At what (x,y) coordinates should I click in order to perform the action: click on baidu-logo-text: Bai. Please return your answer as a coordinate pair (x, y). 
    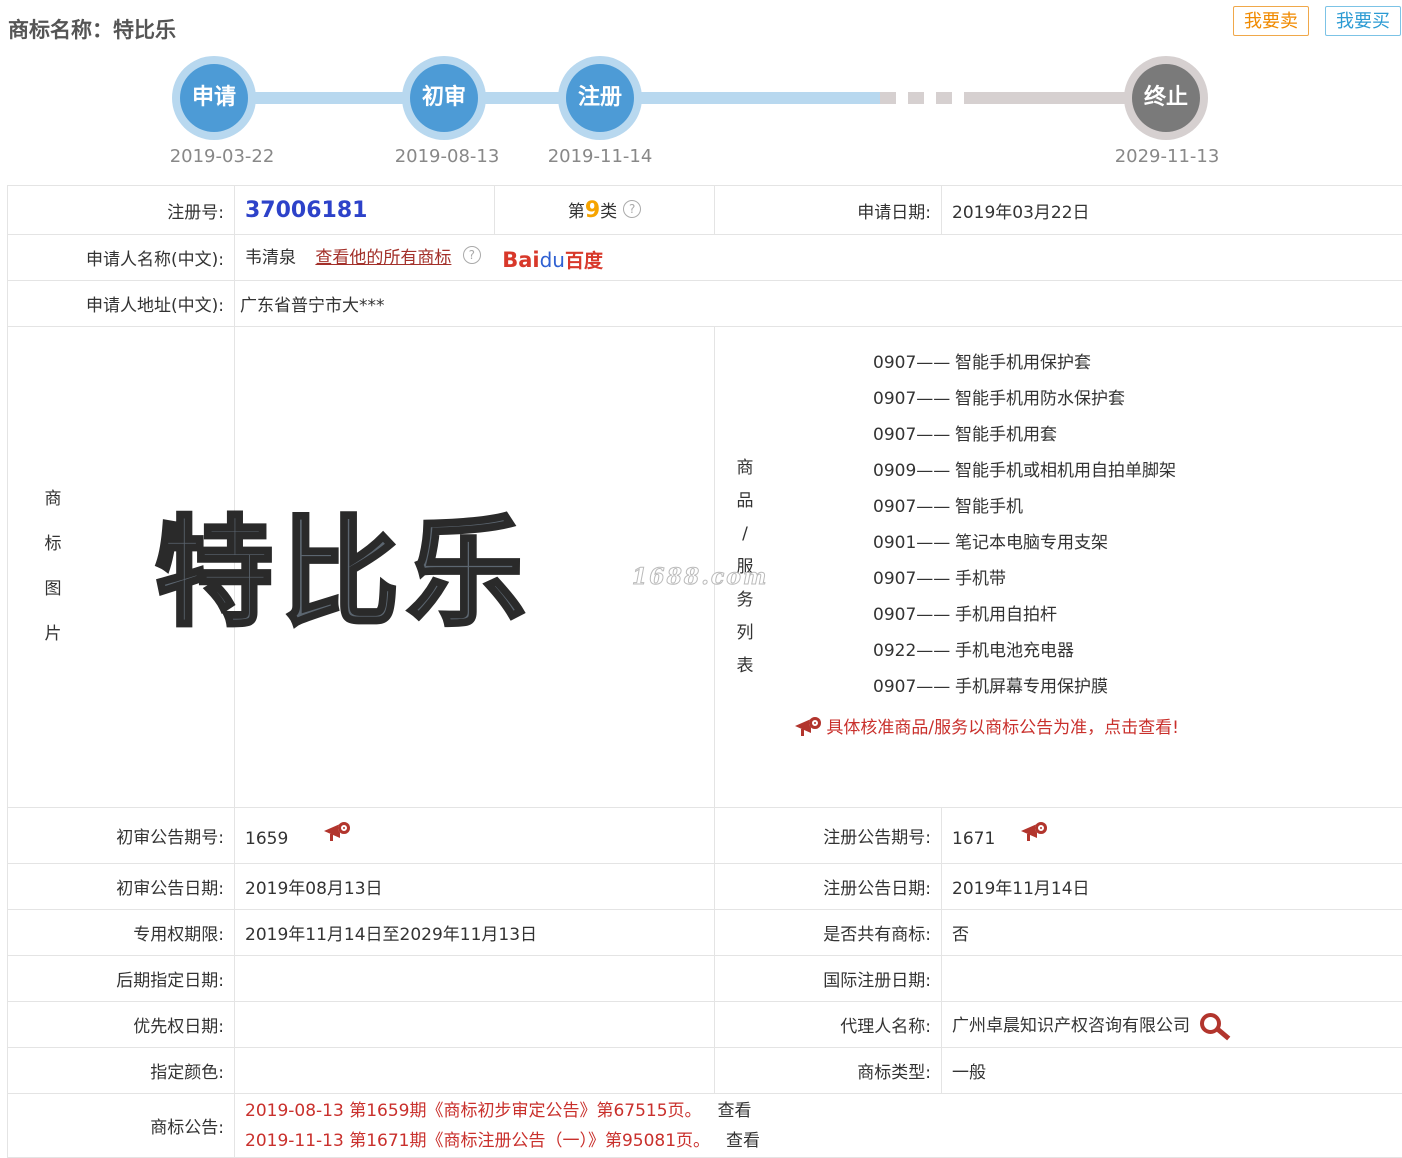
    Looking at the image, I should click on (520, 260).